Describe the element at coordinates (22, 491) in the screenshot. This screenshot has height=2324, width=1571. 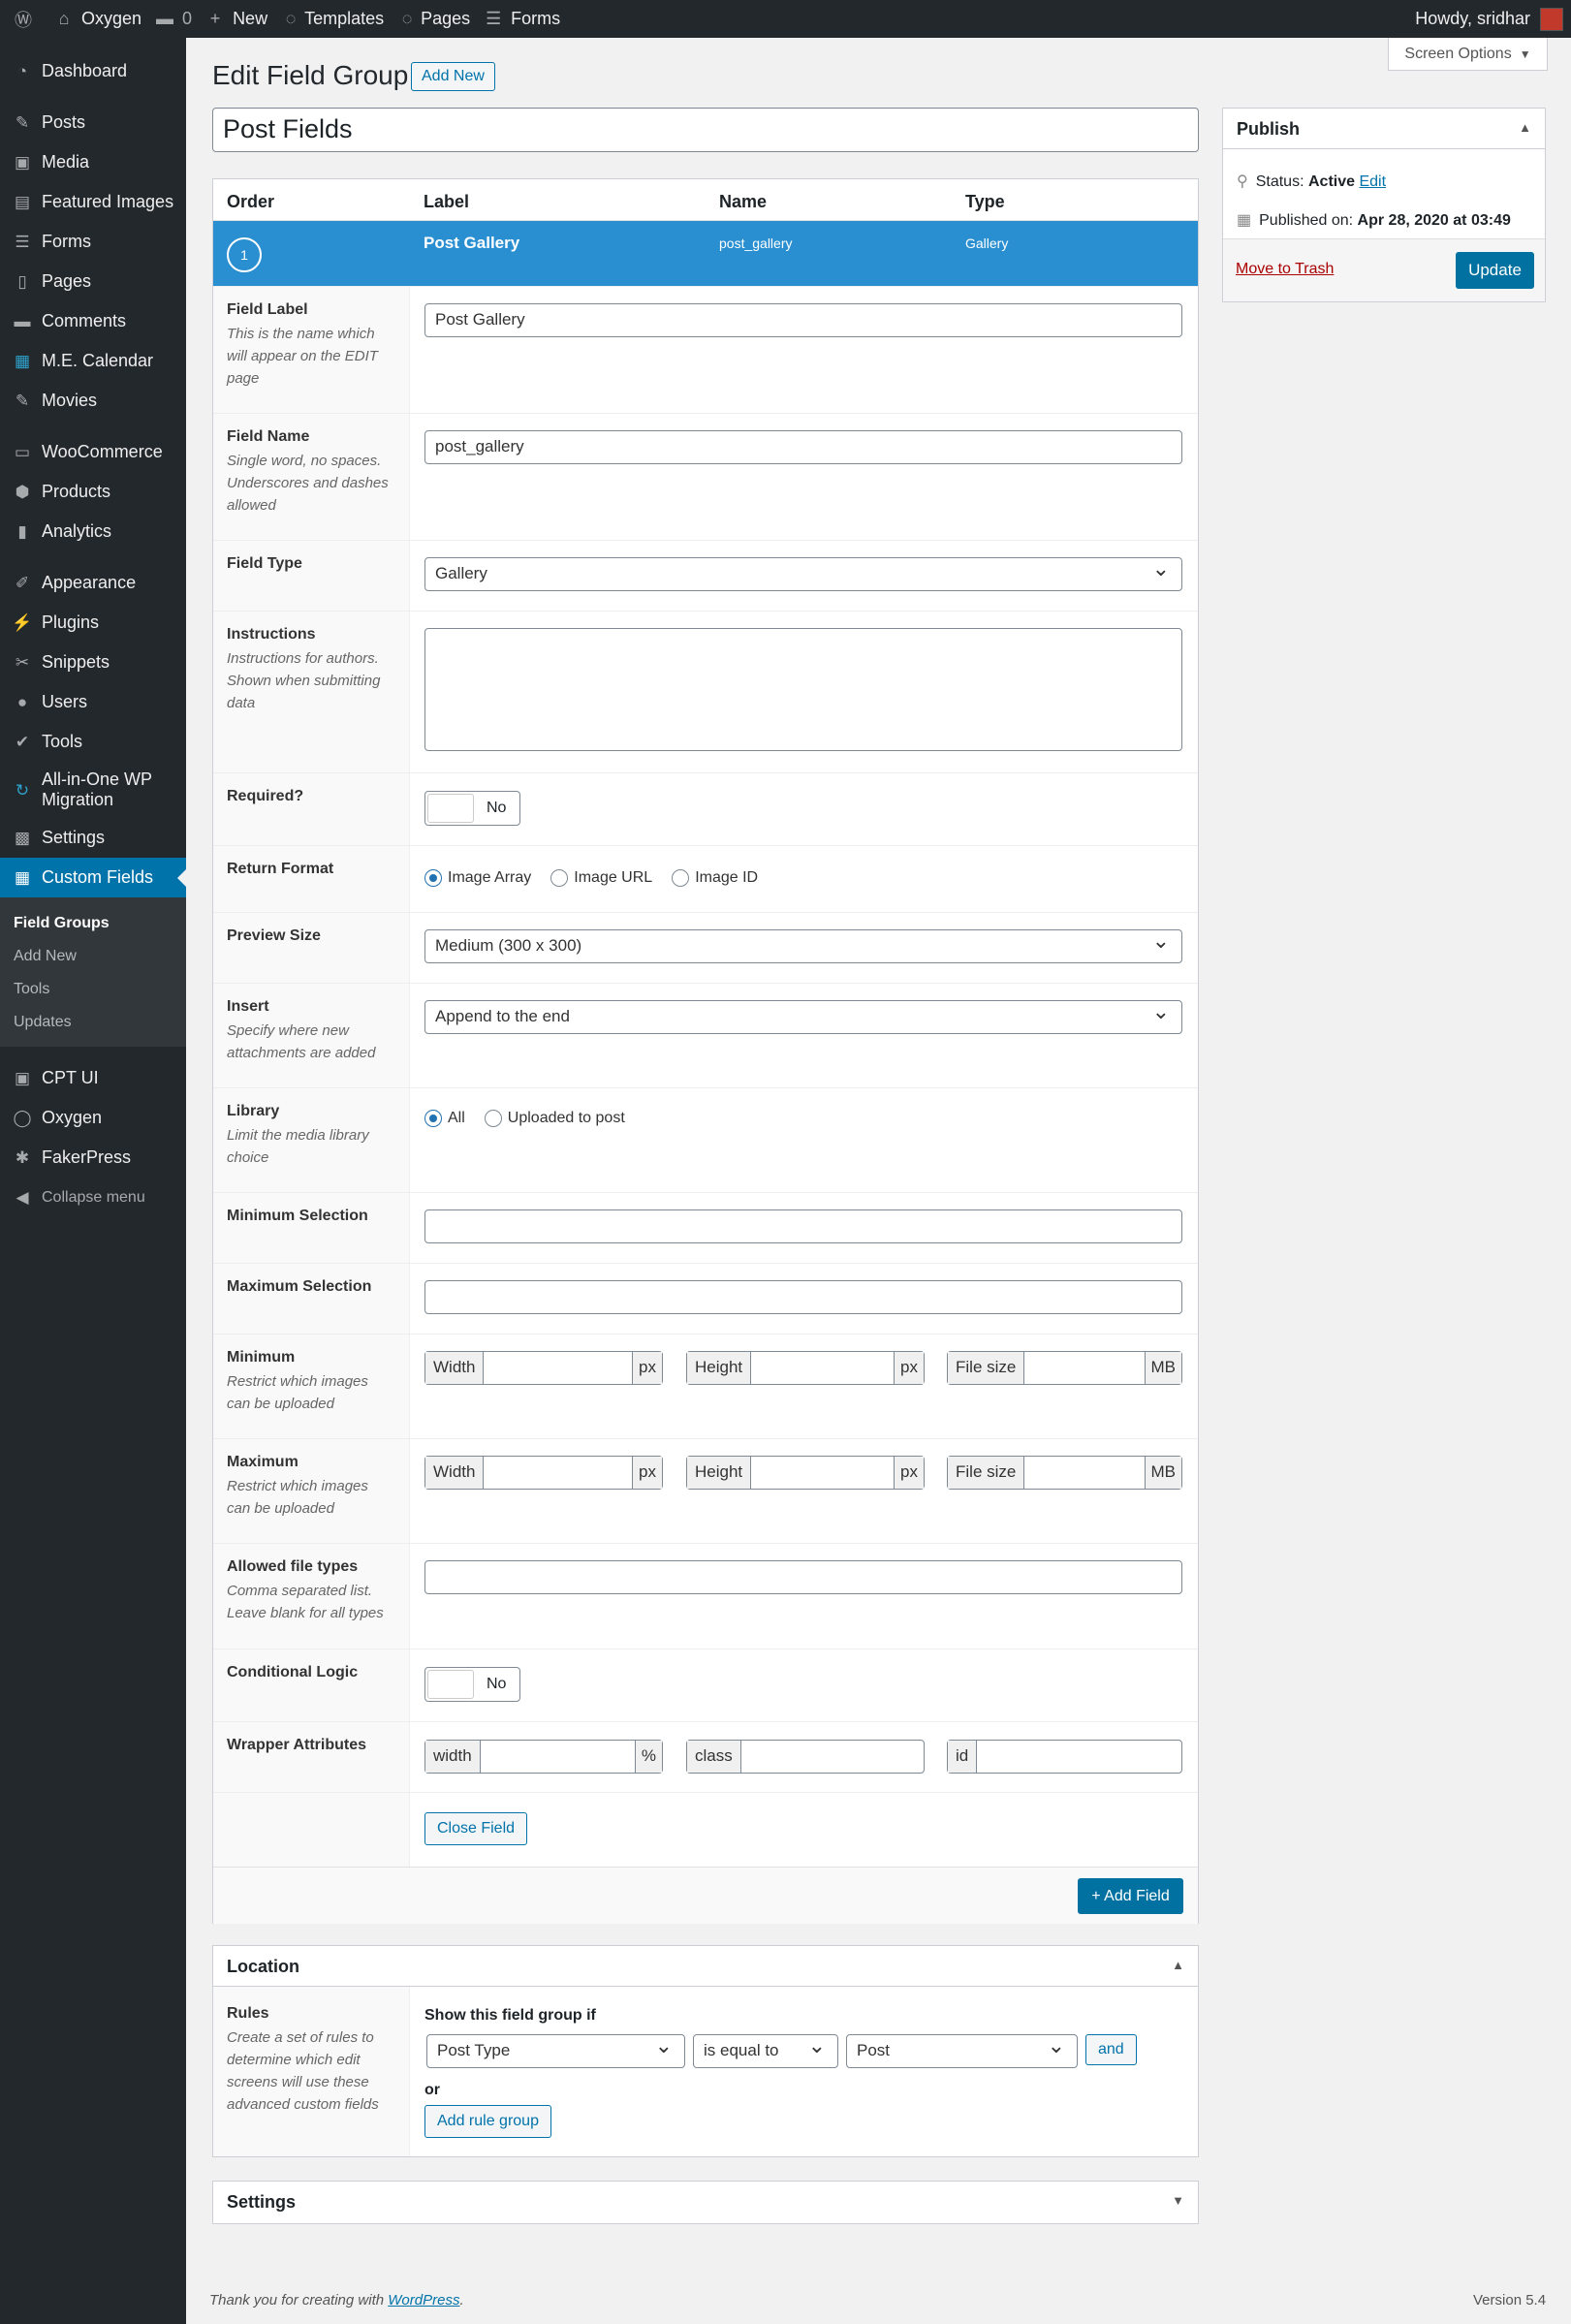
I see `products-icon: ⬢` at that location.